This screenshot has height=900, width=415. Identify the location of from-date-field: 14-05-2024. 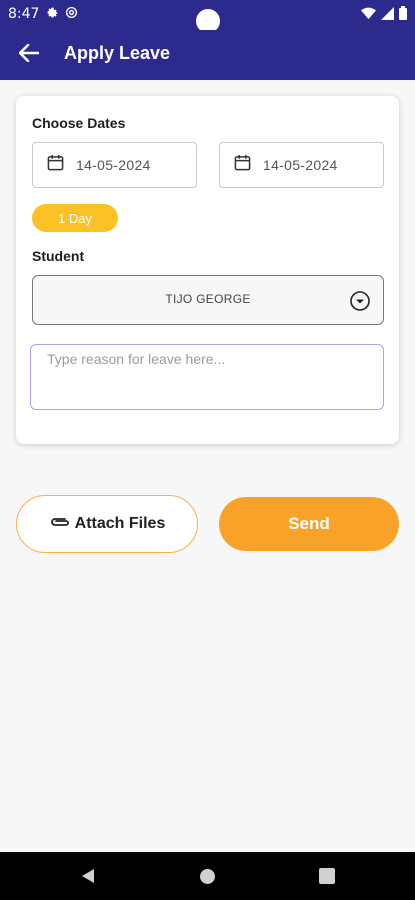
(114, 165).